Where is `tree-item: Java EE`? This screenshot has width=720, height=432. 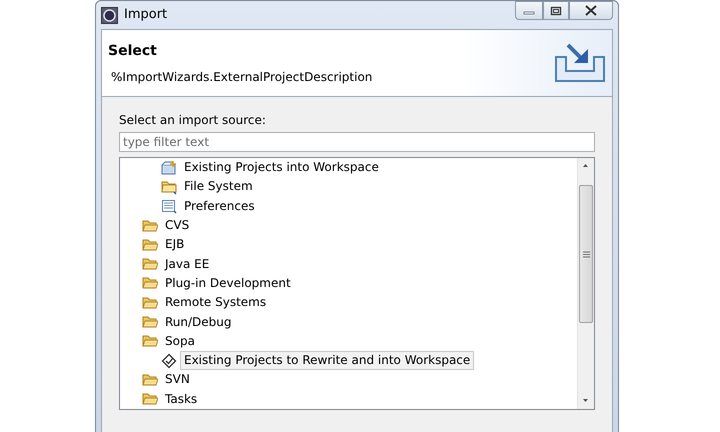
tree-item: Java EE is located at coordinates (187, 264).